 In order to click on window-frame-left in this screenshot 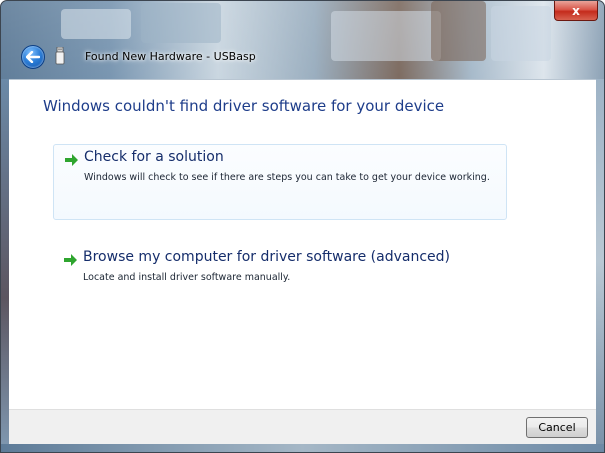, I will do `click(5, 261)`.